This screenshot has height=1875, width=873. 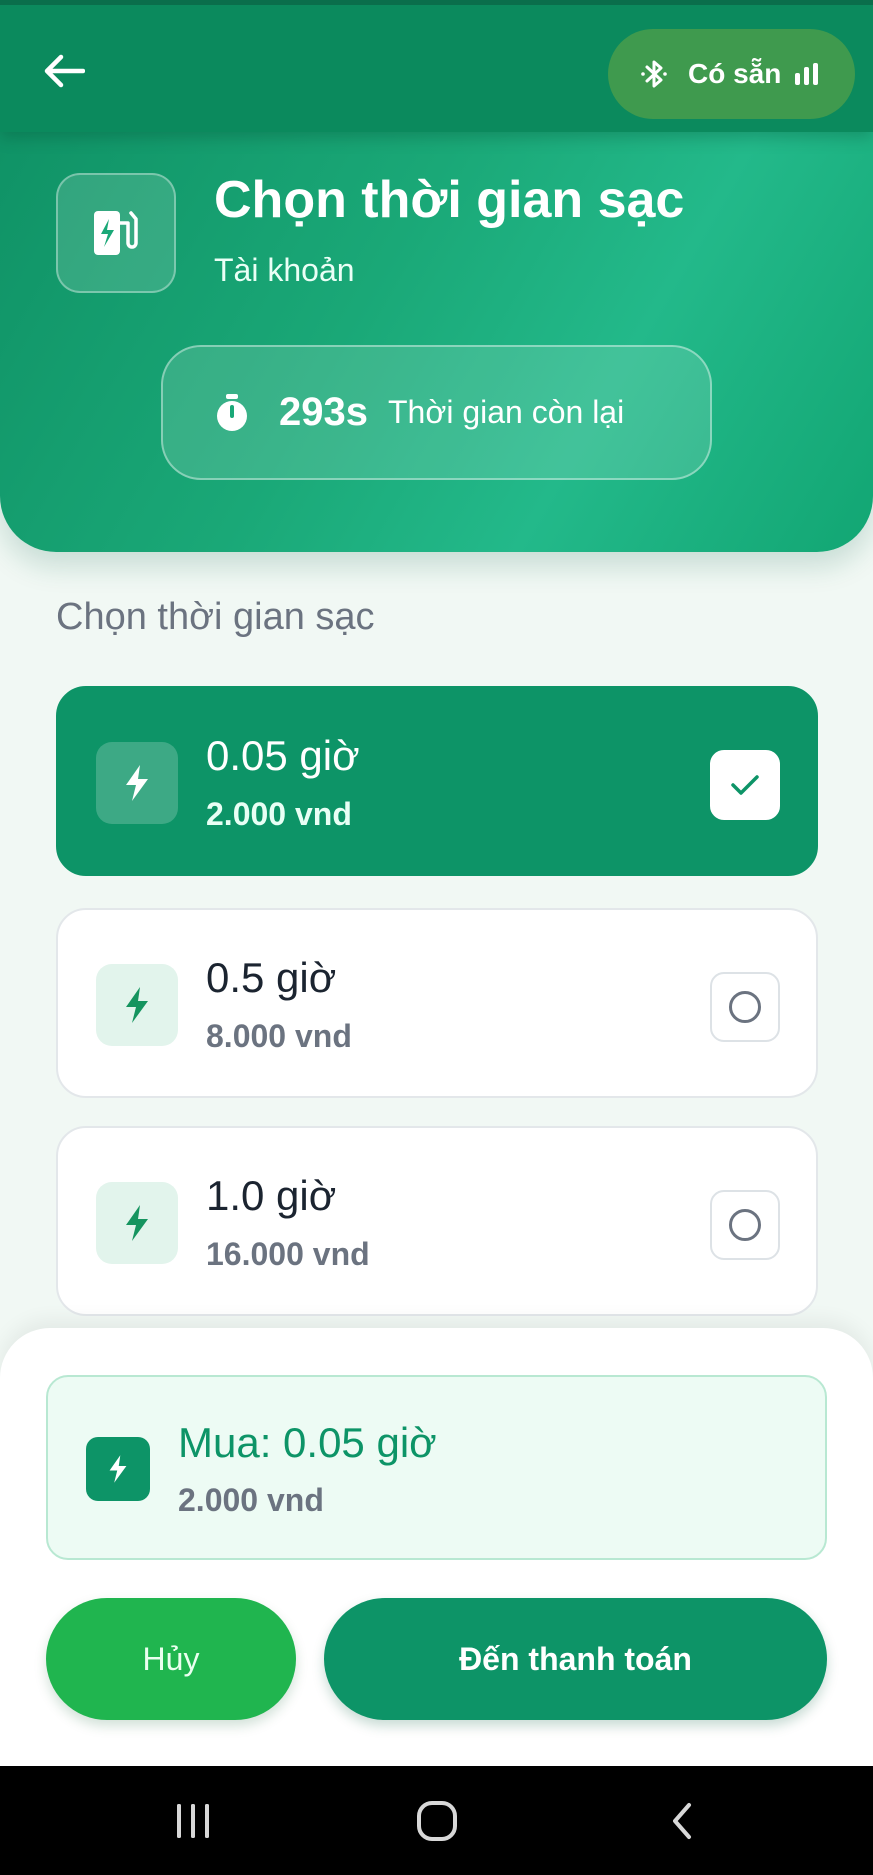 What do you see at coordinates (323, 412) in the screenshot?
I see `timer-value: 293s` at bounding box center [323, 412].